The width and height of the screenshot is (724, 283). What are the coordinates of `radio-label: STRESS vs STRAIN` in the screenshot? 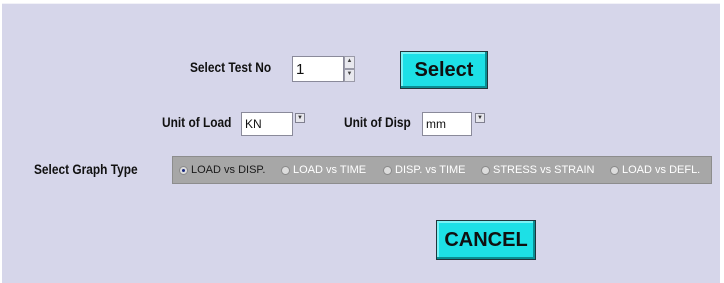 It's located at (544, 170).